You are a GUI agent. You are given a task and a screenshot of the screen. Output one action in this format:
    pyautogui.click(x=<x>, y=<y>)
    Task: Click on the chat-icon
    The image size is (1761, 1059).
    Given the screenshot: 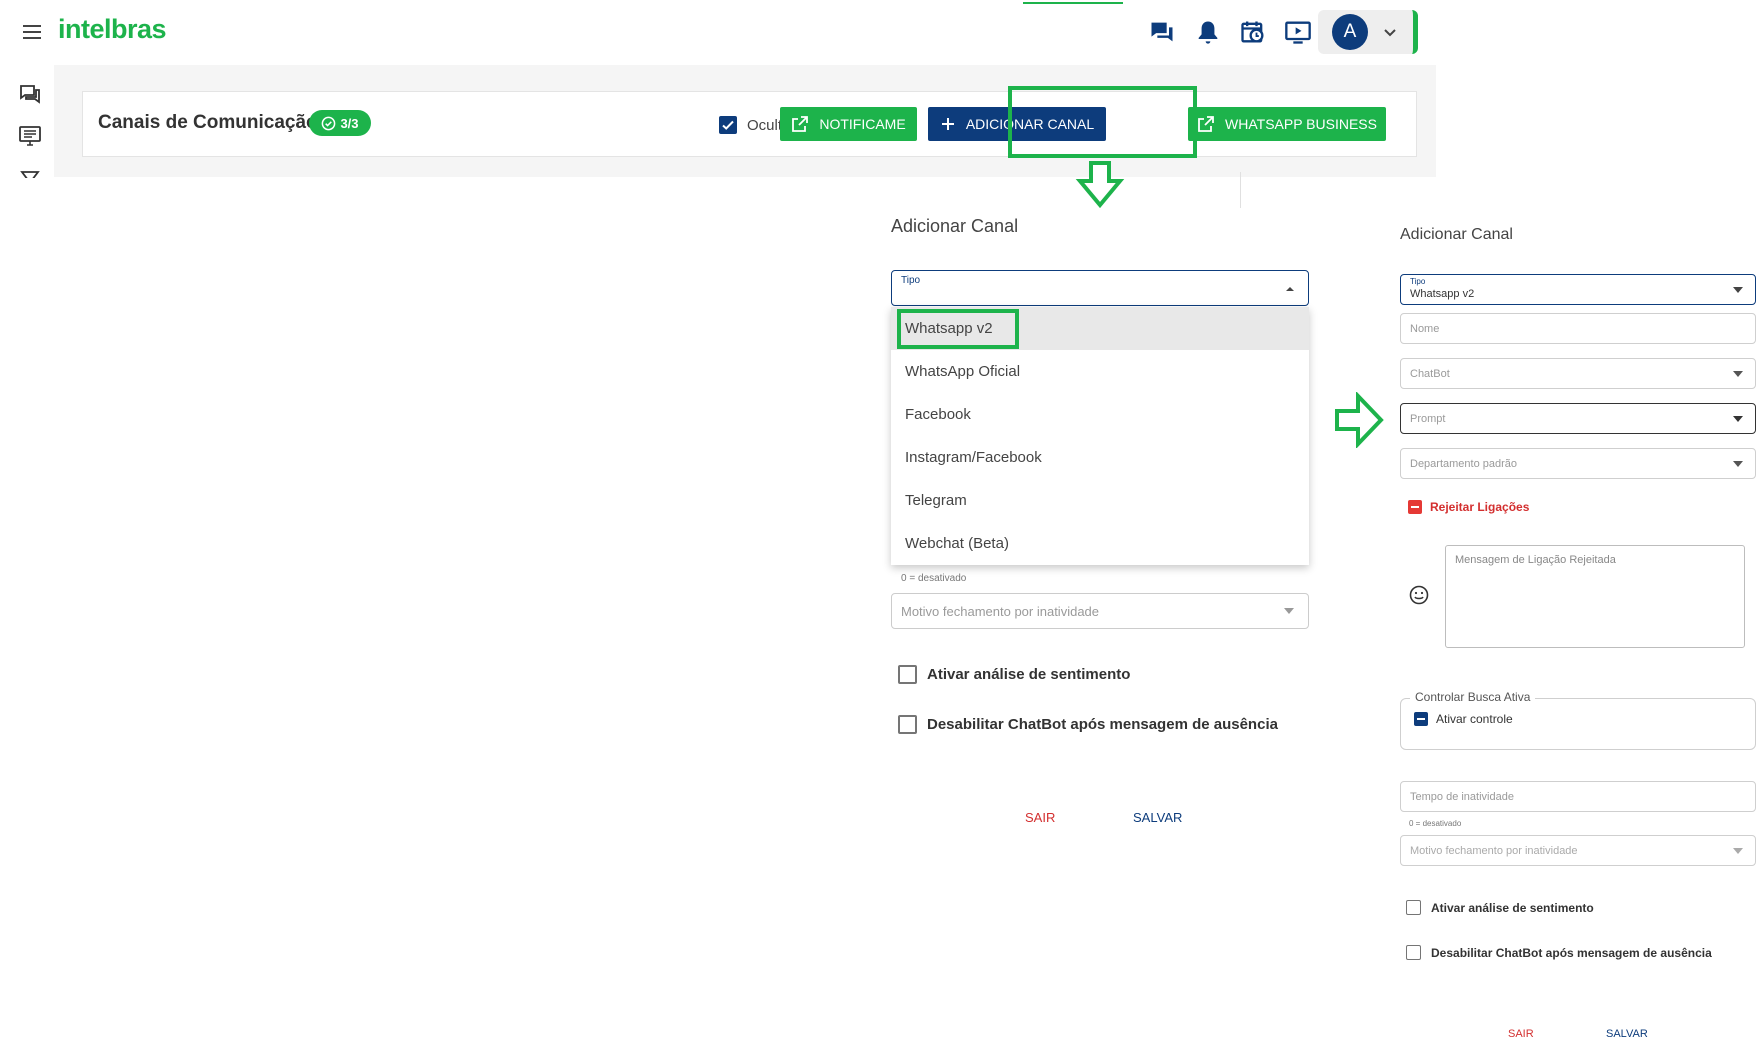 What is the action you would take?
    pyautogui.click(x=1162, y=32)
    